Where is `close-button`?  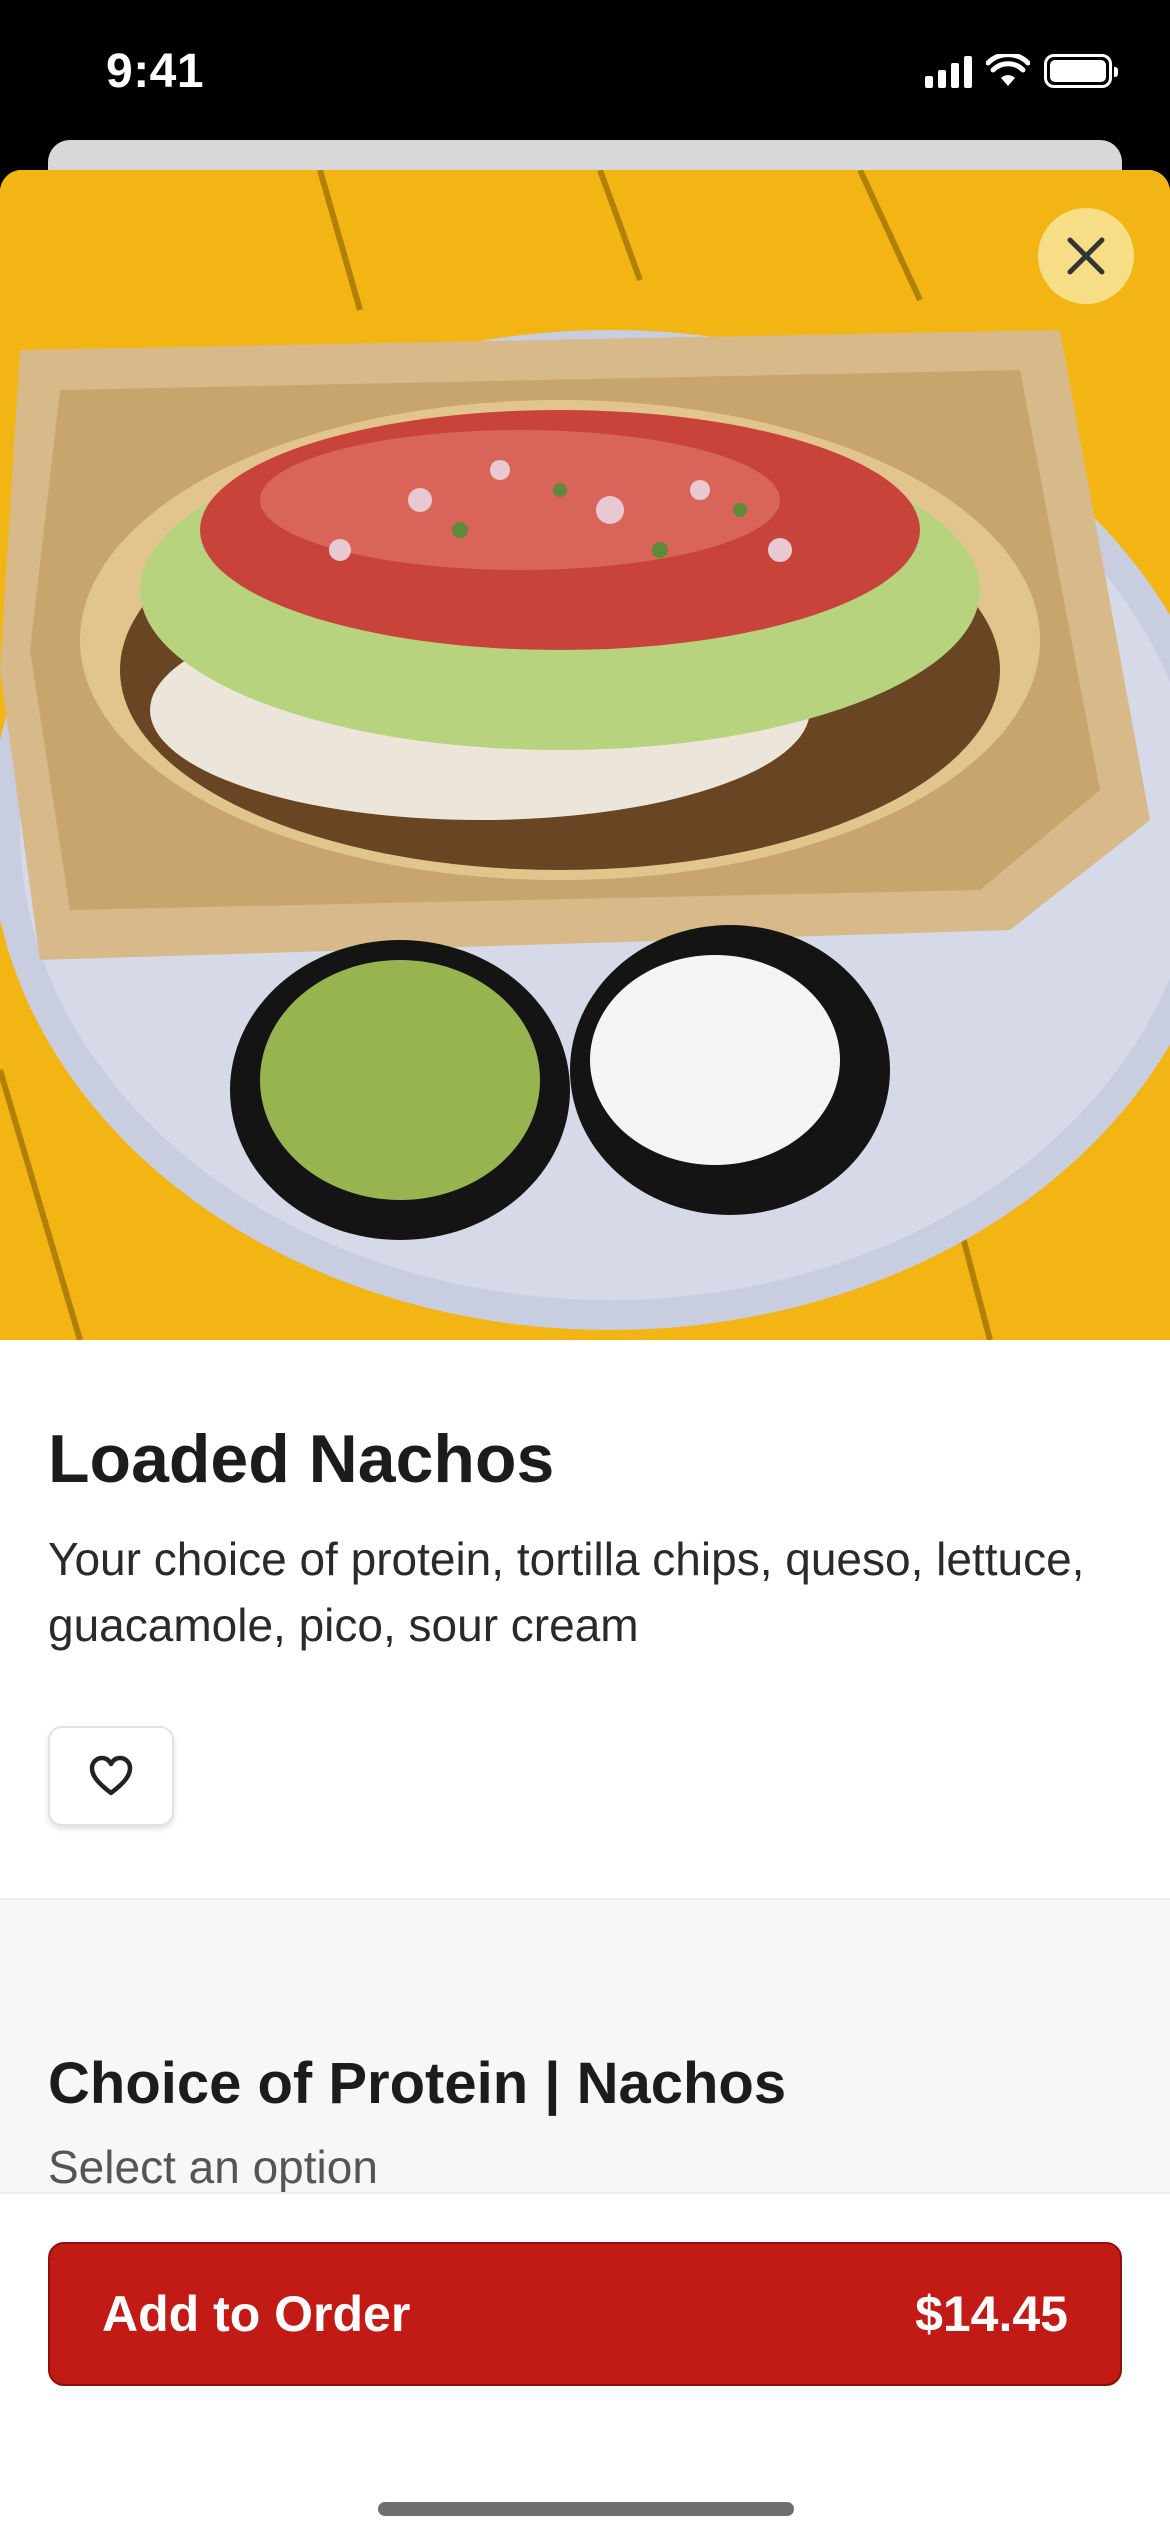
close-button is located at coordinates (1086, 256).